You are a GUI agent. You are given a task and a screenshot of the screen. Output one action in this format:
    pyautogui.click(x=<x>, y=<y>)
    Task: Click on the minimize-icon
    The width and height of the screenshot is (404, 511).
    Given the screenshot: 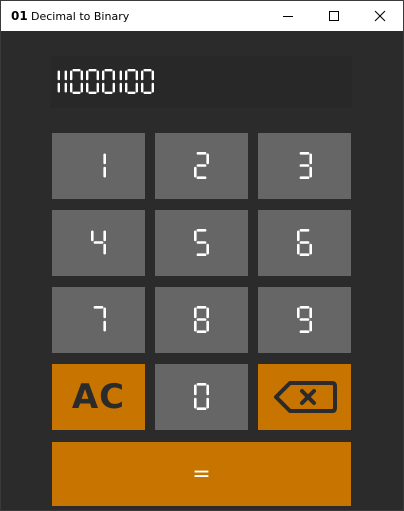 What is the action you would take?
    pyautogui.click(x=288, y=16)
    